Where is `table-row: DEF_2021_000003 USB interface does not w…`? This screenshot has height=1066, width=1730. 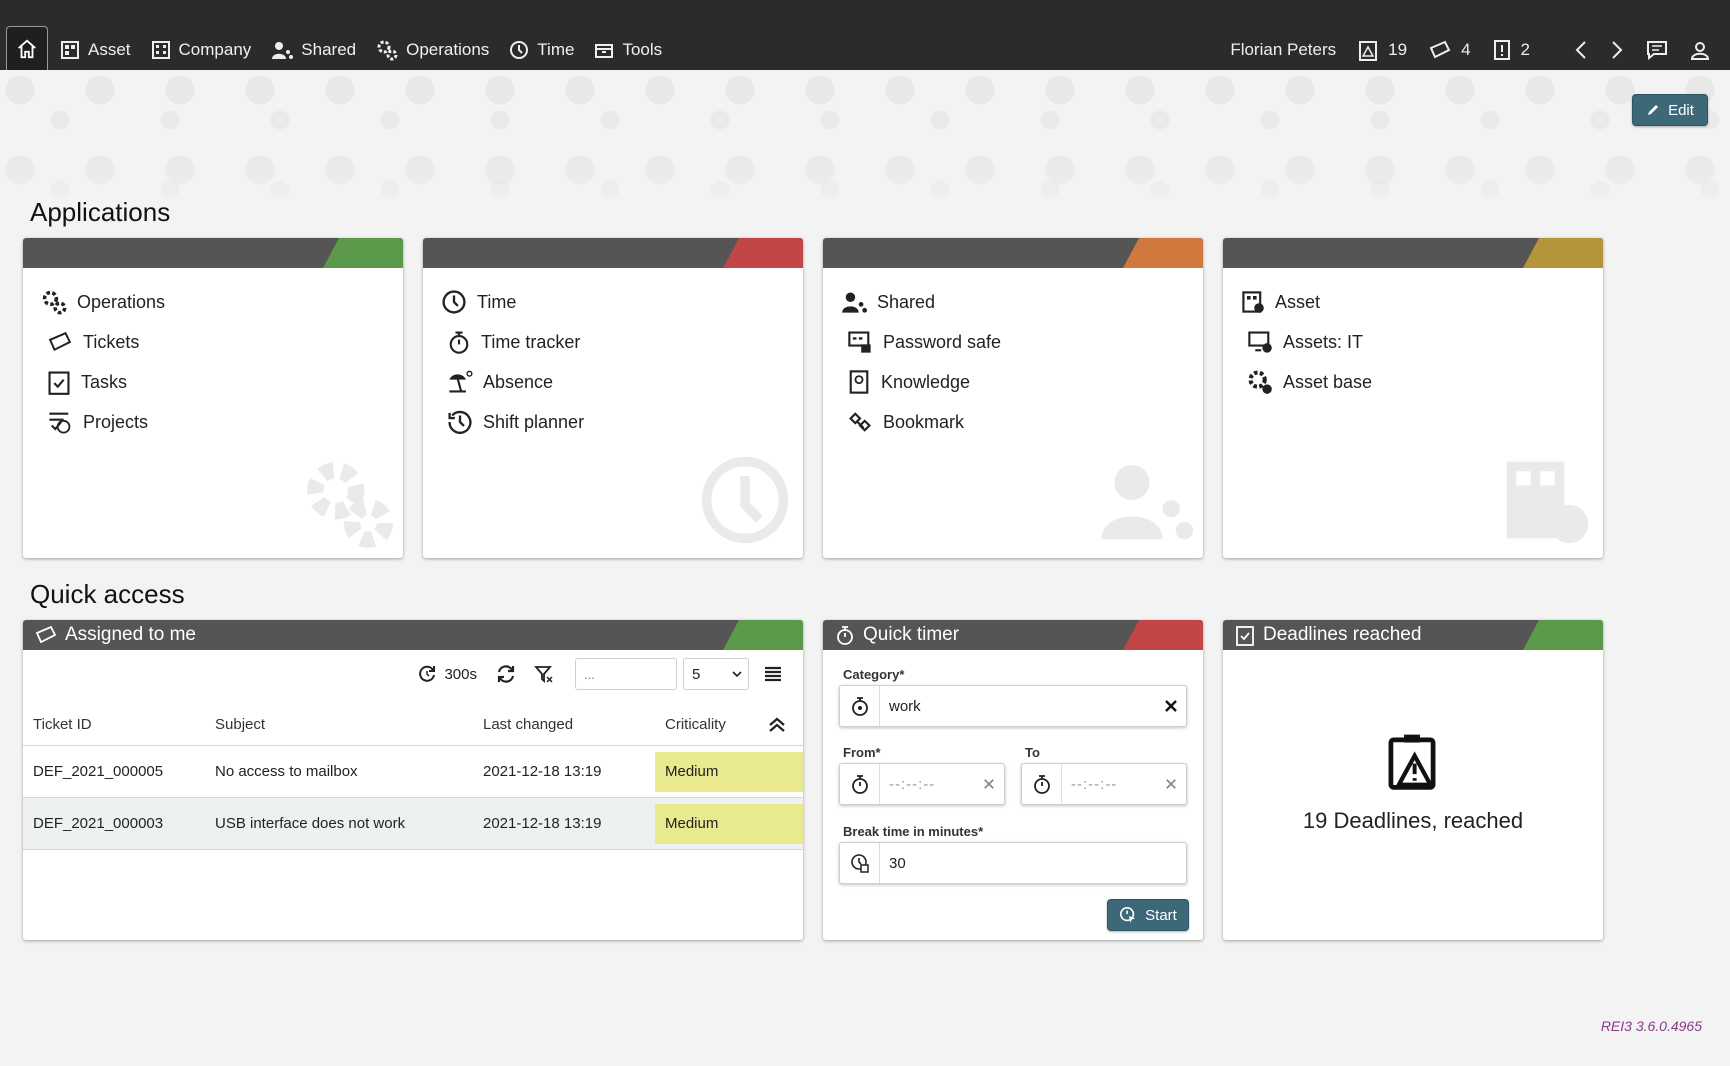
table-row: DEF_2021_000003 USB interface does not w… is located at coordinates (413, 824).